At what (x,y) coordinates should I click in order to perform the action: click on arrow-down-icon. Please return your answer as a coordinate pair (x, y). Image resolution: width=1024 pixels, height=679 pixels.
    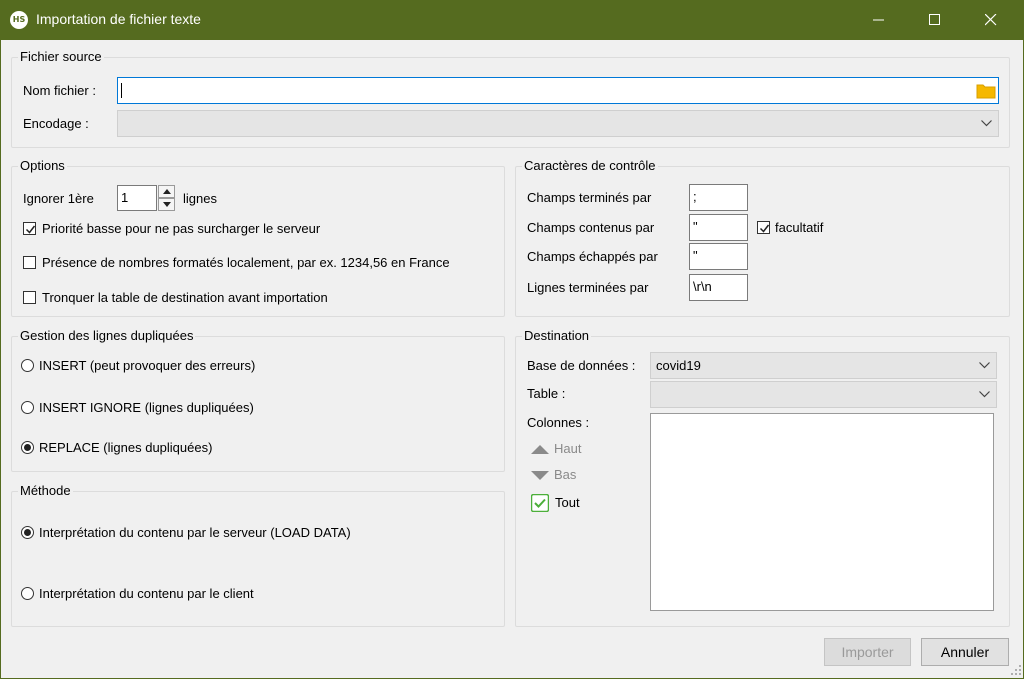
    Looking at the image, I should click on (167, 204).